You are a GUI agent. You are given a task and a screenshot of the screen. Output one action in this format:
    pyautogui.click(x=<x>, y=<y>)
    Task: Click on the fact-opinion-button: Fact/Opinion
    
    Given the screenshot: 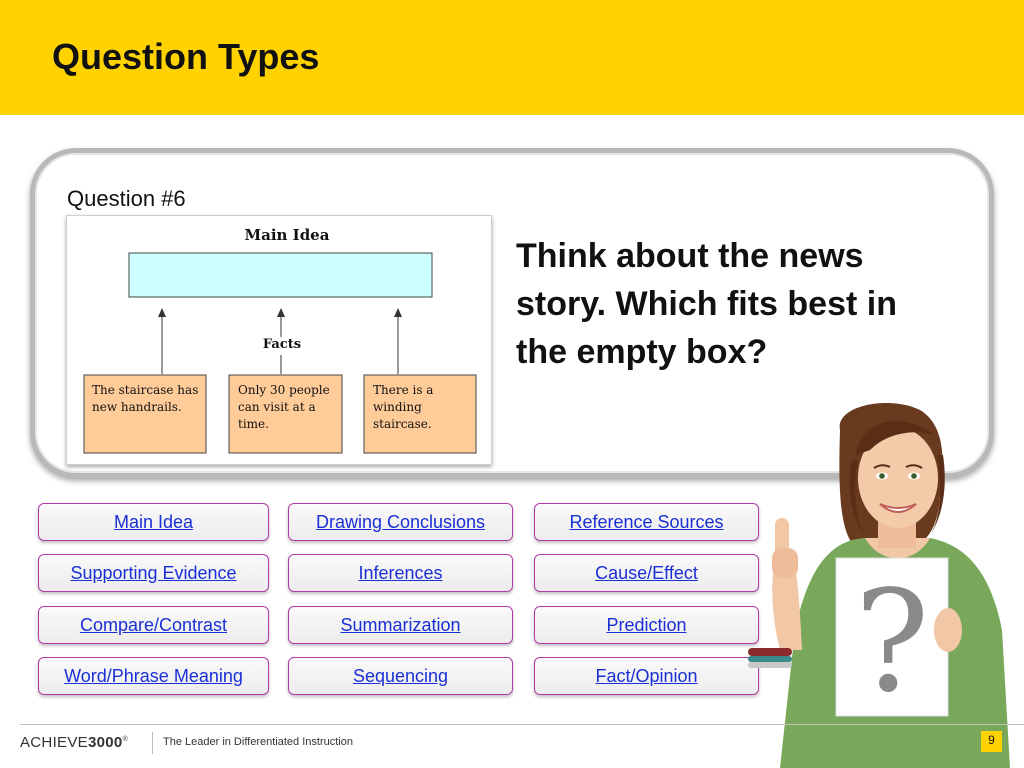 What is the action you would take?
    pyautogui.click(x=646, y=676)
    